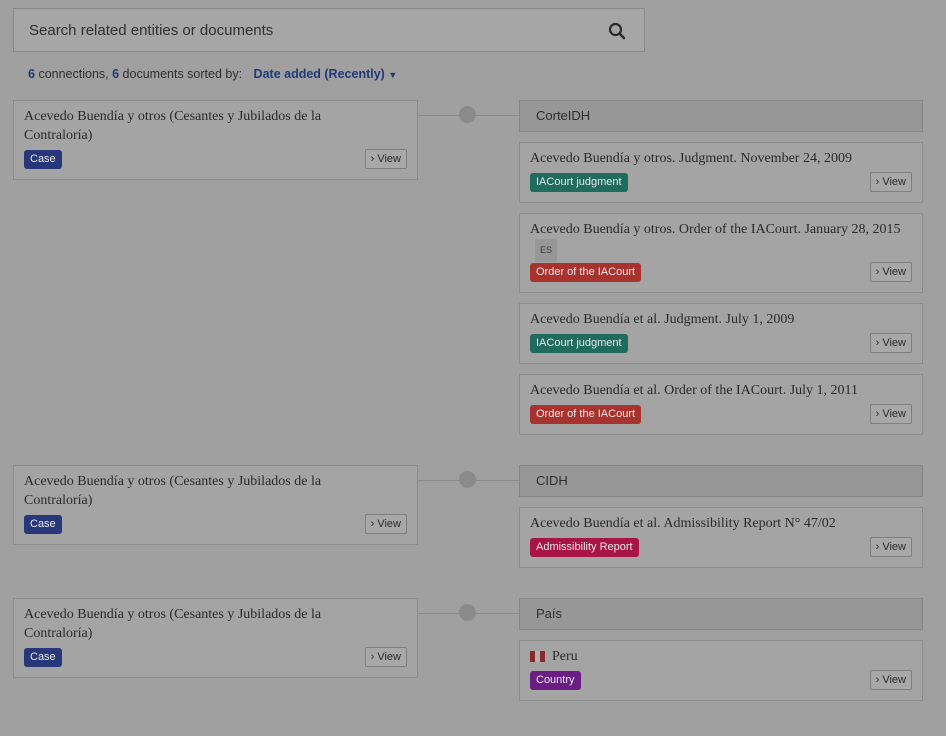 The width and height of the screenshot is (946, 736). What do you see at coordinates (537, 656) in the screenshot?
I see `peru-flag-icon` at bounding box center [537, 656].